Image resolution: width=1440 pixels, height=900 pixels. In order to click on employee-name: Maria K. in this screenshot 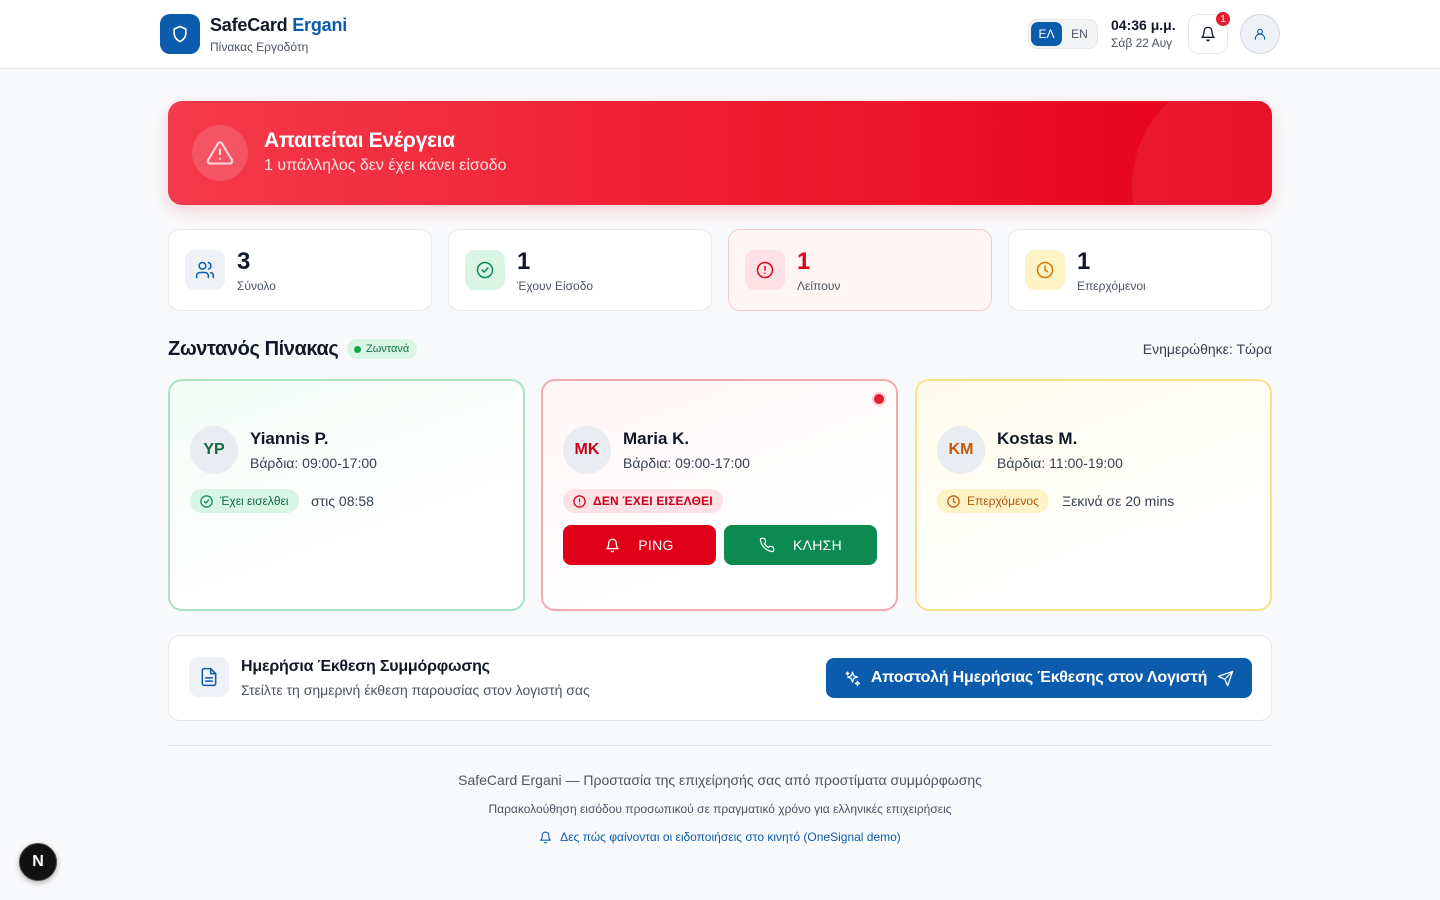, I will do `click(656, 438)`.